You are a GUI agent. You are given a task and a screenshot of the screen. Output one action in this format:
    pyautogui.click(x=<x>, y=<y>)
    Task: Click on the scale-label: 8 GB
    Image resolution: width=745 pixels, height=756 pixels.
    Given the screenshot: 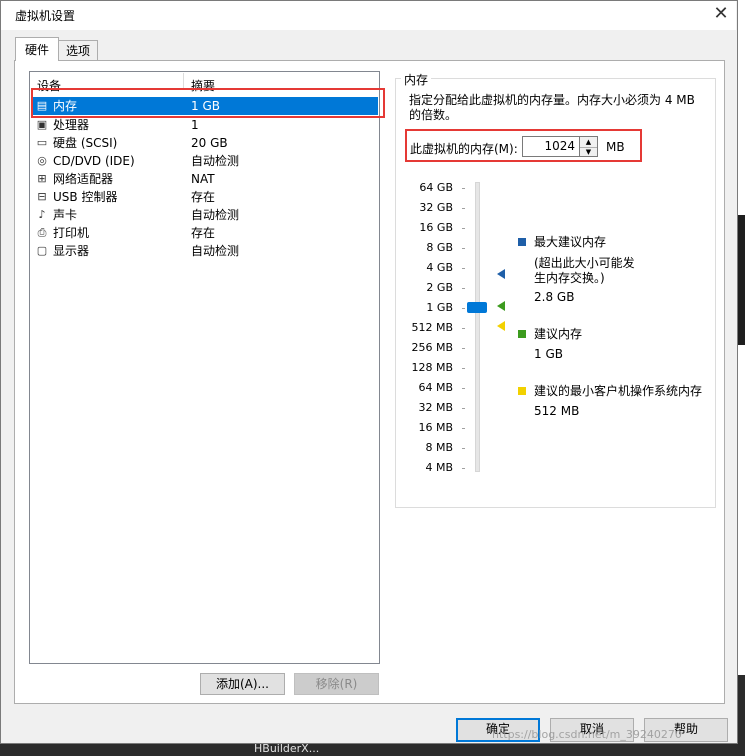 What is the action you would take?
    pyautogui.click(x=439, y=247)
    